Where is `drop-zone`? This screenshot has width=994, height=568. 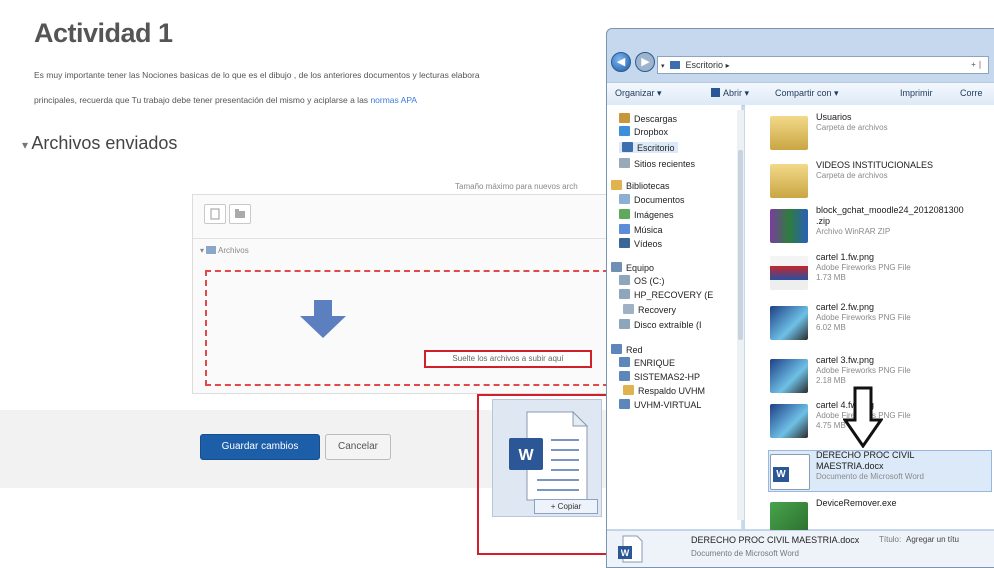
drop-zone is located at coordinates (412, 328).